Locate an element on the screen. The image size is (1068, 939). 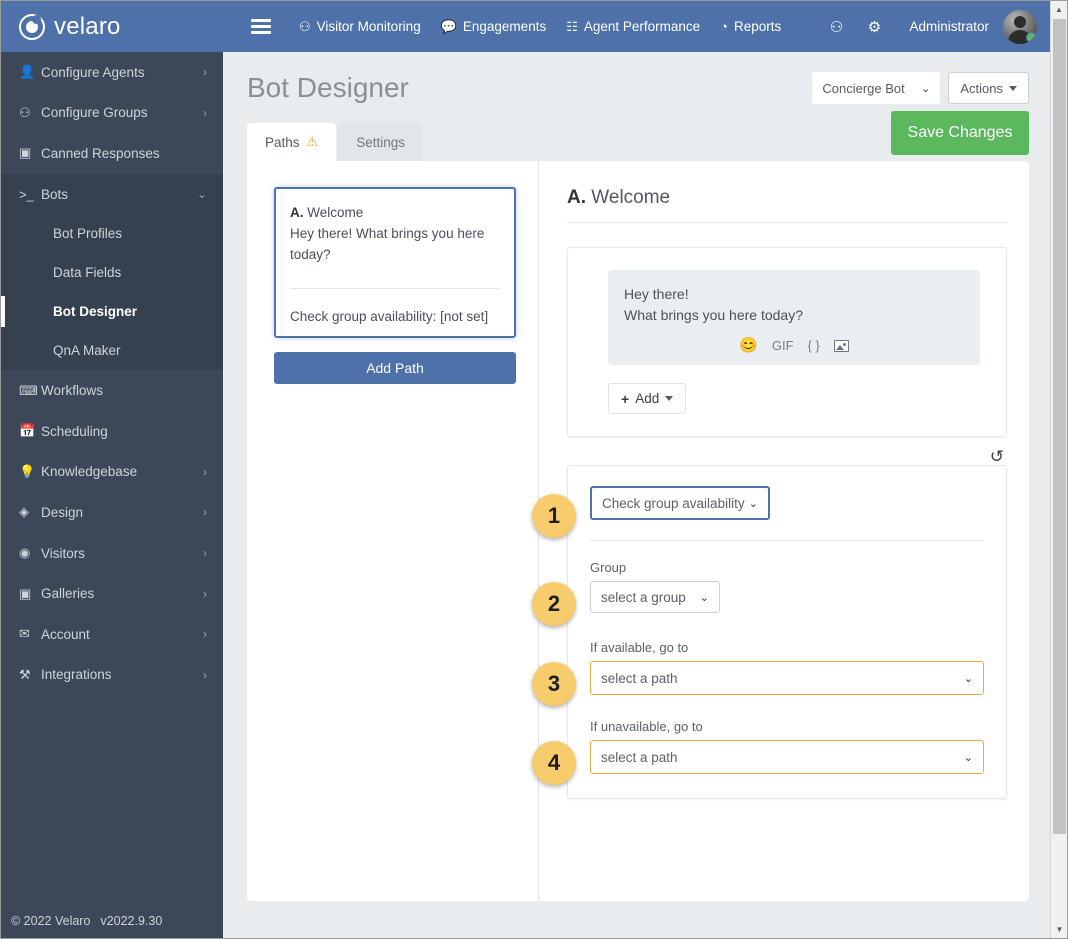
scrollbar-thumb is located at coordinates (1059, 426).